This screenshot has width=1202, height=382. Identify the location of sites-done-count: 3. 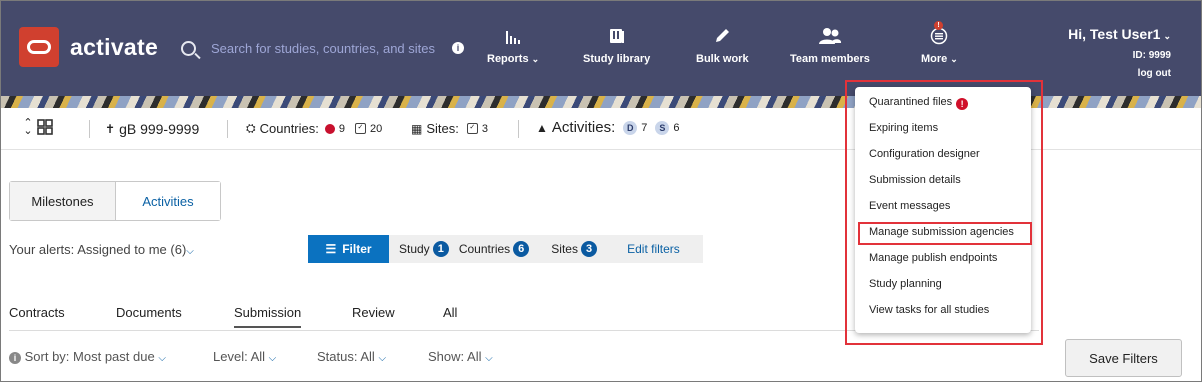
(484, 128).